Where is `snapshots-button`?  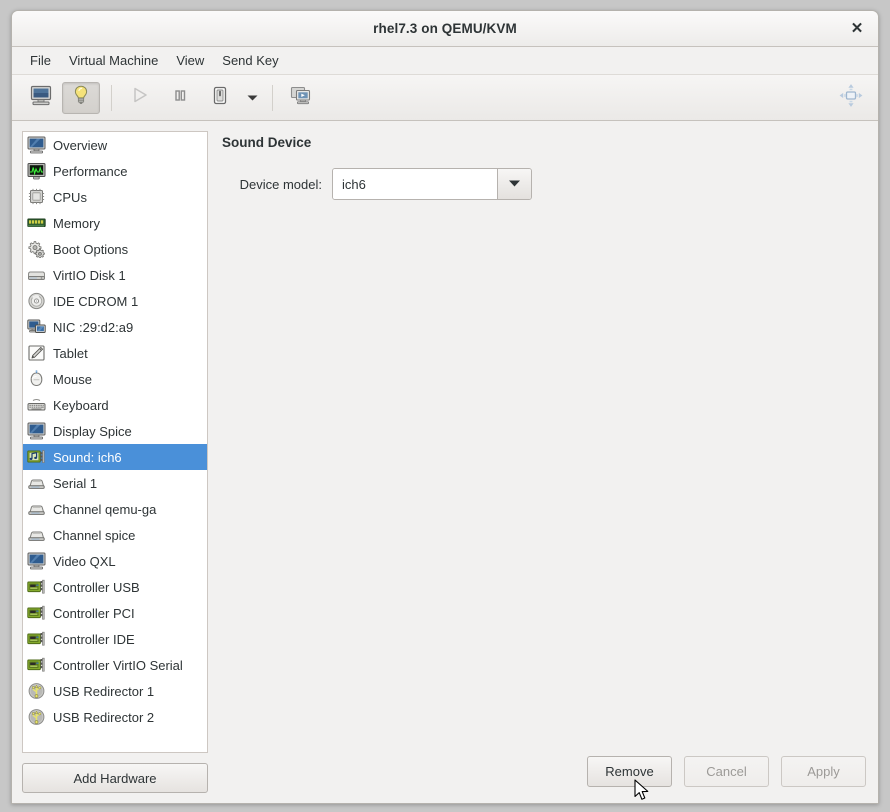
snapshots-button is located at coordinates (301, 98).